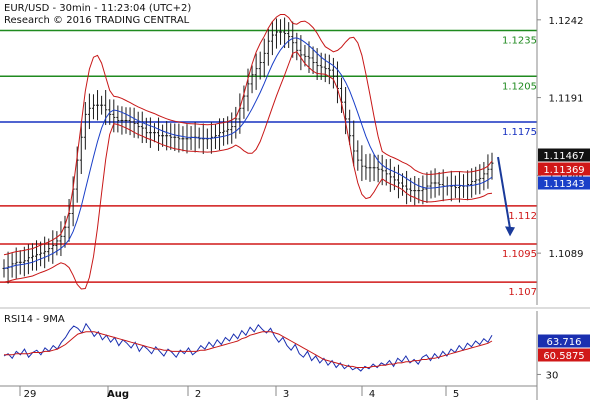 This screenshot has height=404, width=590. Describe the element at coordinates (248, 347) in the screenshot. I see `rsi-line` at that location.